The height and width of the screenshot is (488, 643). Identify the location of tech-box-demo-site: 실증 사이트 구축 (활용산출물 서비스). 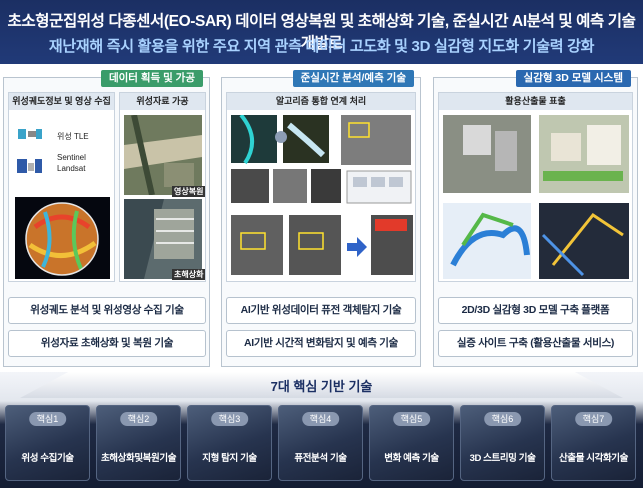
(535, 343).